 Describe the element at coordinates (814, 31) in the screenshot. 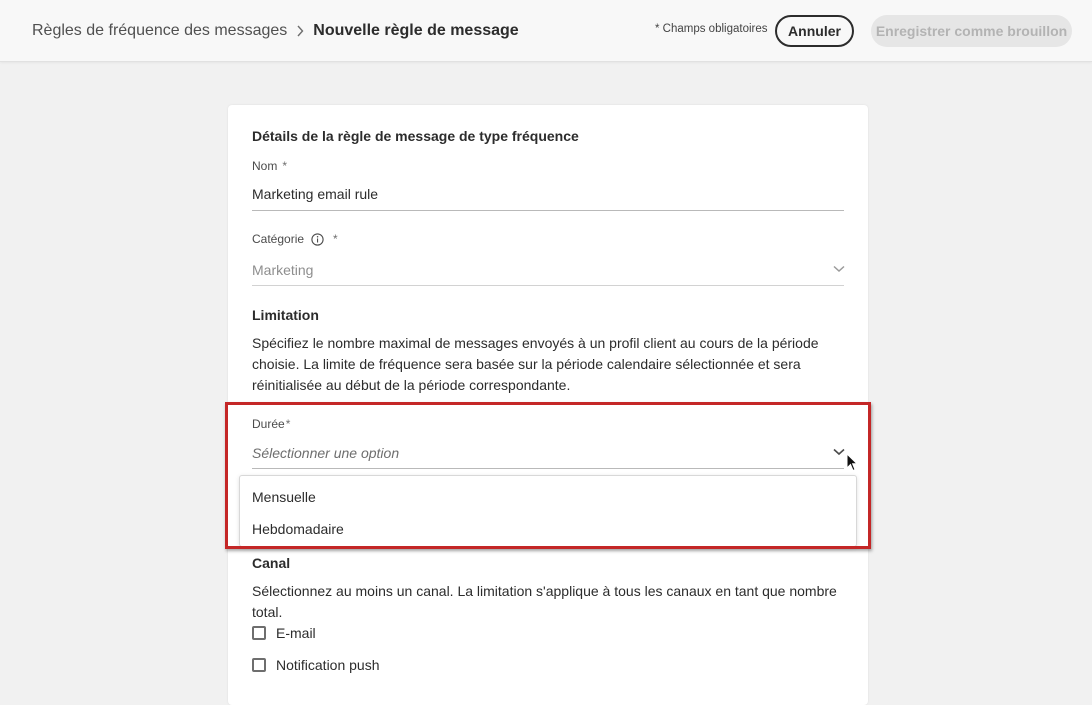

I see `cancel-button: Annuler` at that location.